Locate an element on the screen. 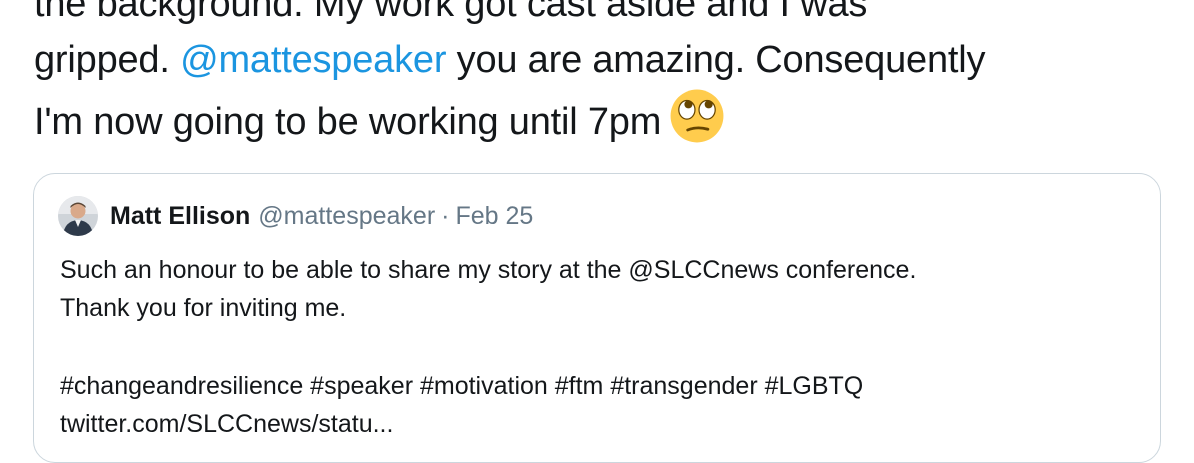 The height and width of the screenshot is (463, 1194). mention-link: @mattespeaker is located at coordinates (313, 60).